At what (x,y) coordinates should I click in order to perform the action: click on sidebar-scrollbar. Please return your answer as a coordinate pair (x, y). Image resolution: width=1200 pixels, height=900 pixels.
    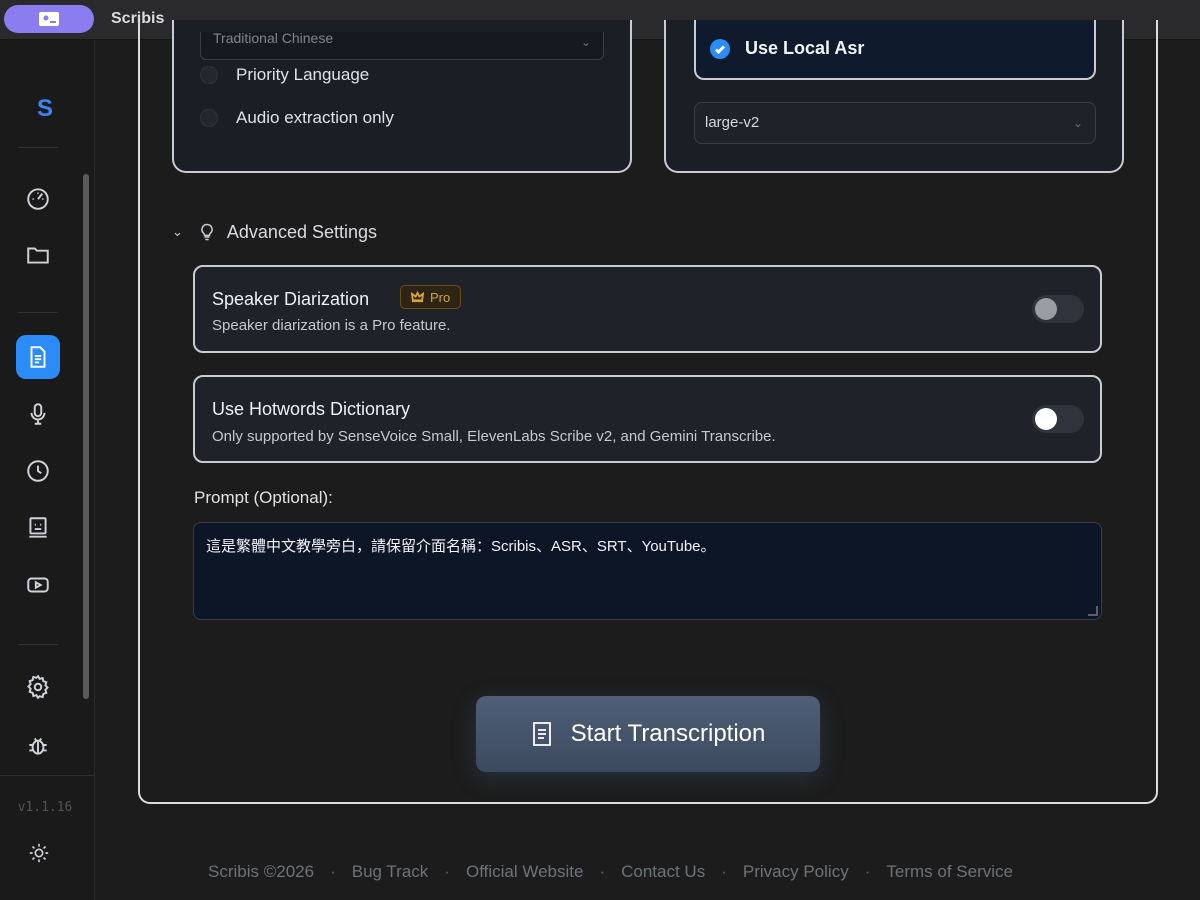
    Looking at the image, I should click on (86, 436).